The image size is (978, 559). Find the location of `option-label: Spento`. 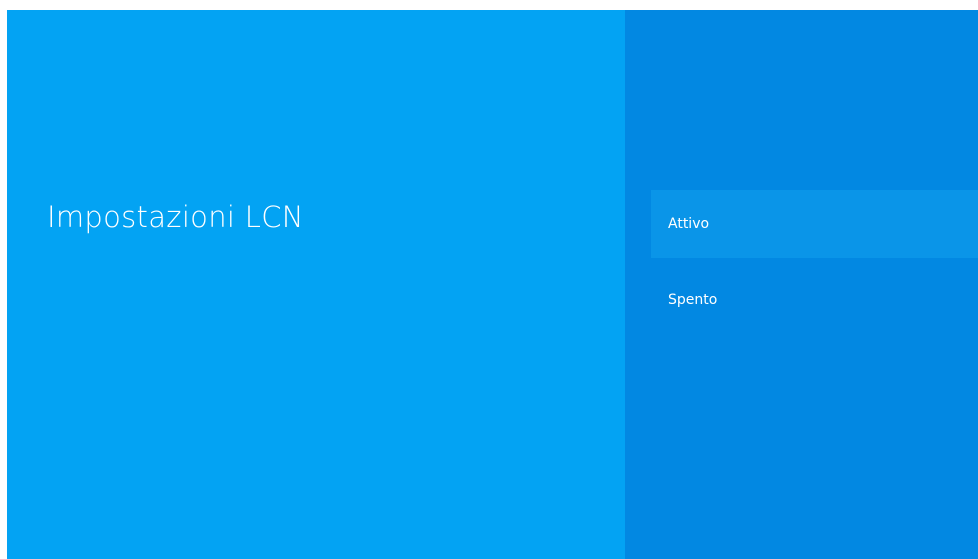

option-label: Spento is located at coordinates (693, 300).